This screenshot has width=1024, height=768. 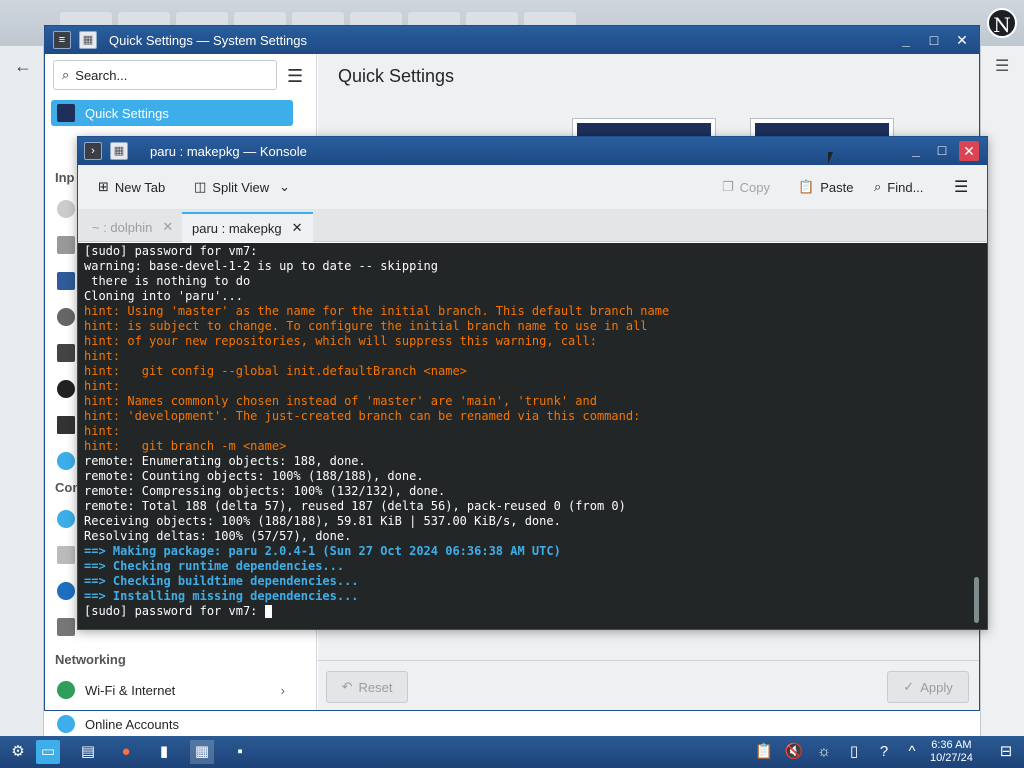 I want to click on tab-dolphin: ~ : dolphin ✕, so click(x=132, y=227).